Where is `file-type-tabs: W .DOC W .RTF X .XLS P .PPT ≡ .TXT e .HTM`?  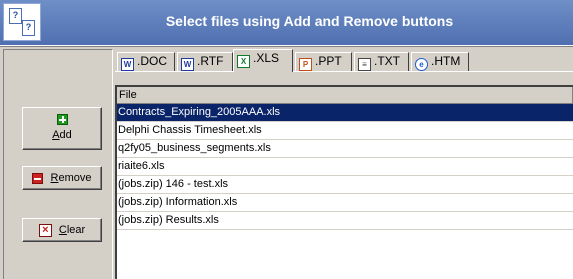
file-type-tabs: W .DOC W .RTF X .XLS P .PPT ≡ .TXT e .HTM is located at coordinates (344, 60).